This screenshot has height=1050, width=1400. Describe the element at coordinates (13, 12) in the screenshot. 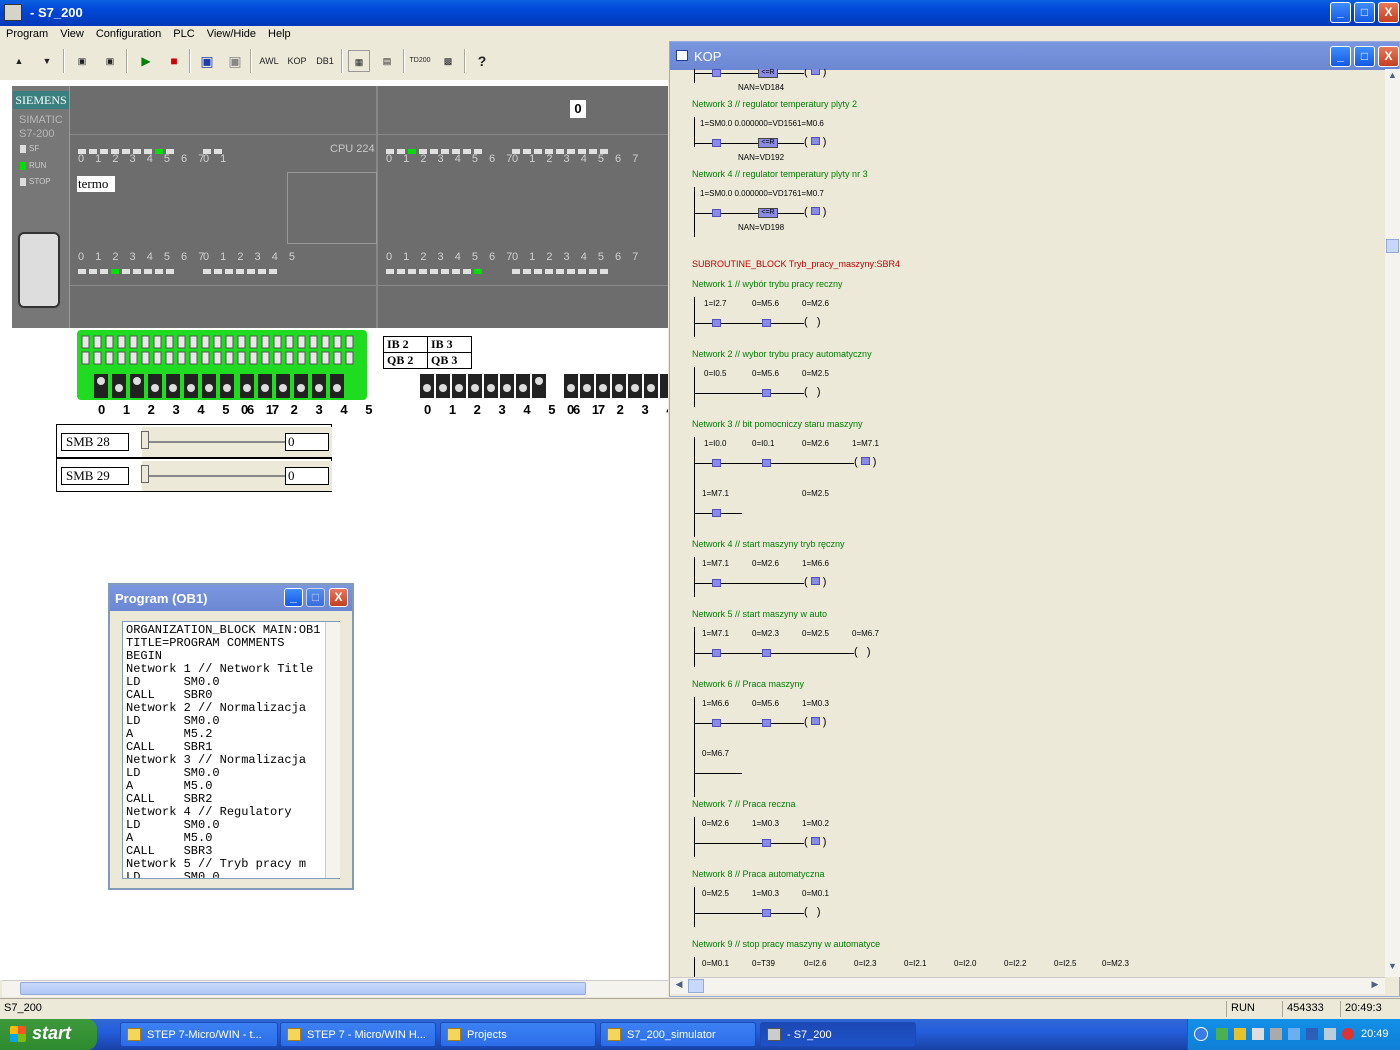

I see `app-icon` at that location.